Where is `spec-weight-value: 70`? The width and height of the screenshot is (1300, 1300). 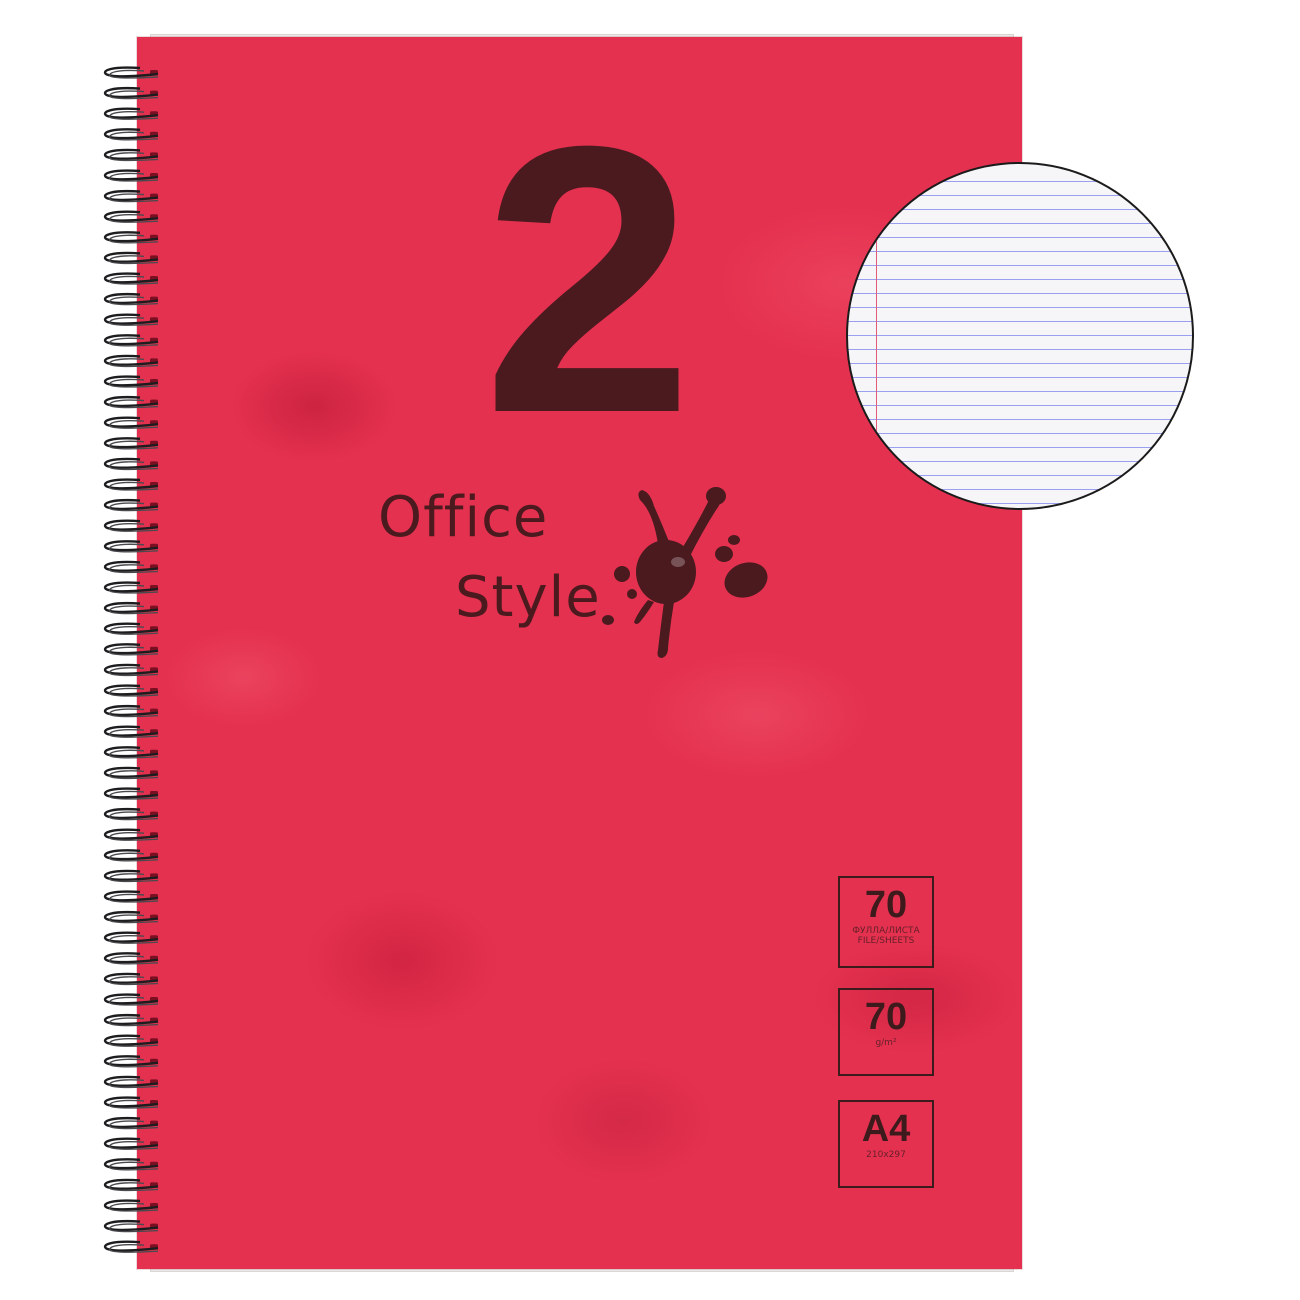 spec-weight-value: 70 is located at coordinates (886, 1017).